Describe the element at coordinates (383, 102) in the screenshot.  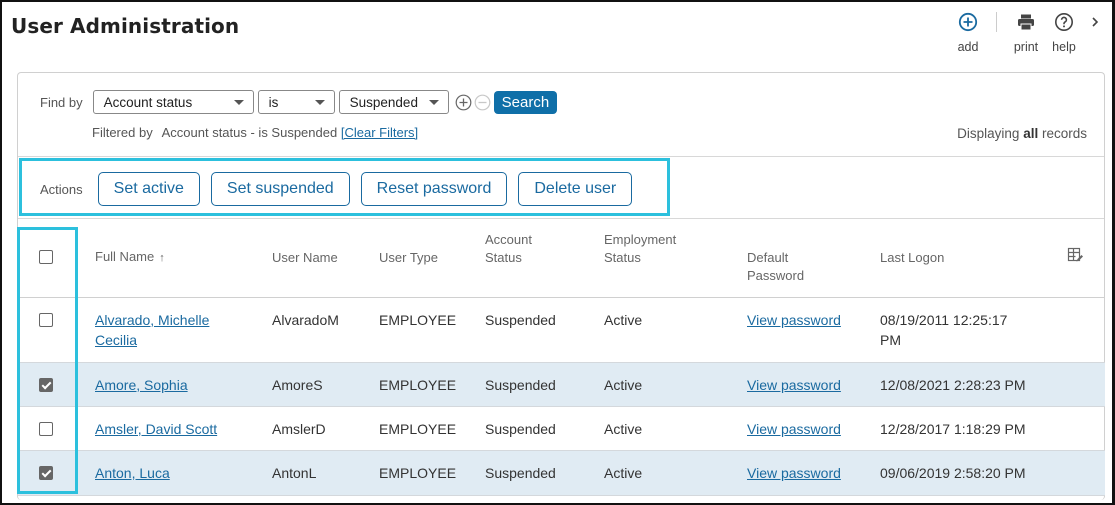
I see `filter-value-value: Suspended` at that location.